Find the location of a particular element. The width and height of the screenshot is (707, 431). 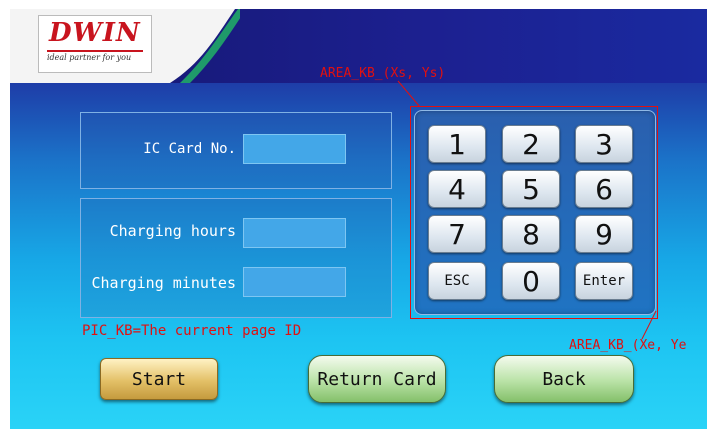

key-5: 5 is located at coordinates (531, 189).